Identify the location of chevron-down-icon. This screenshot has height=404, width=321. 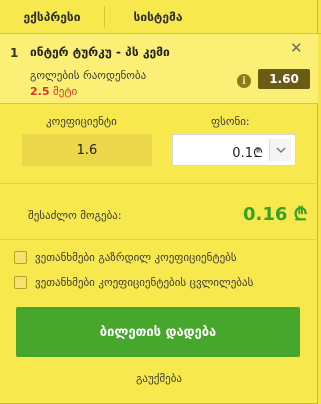
(280, 150).